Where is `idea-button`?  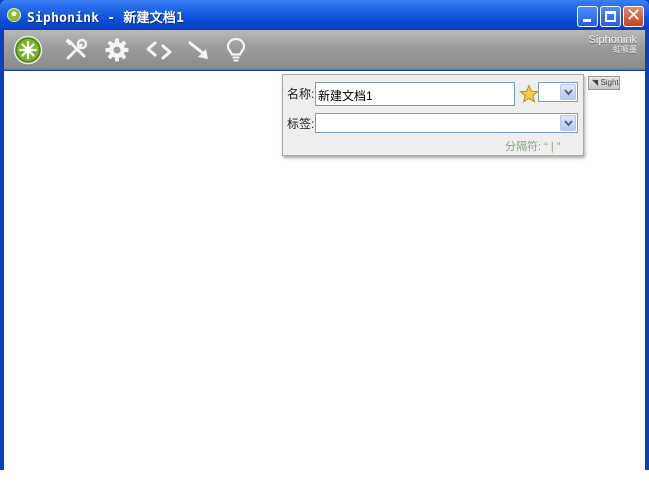
idea-button is located at coordinates (236, 50).